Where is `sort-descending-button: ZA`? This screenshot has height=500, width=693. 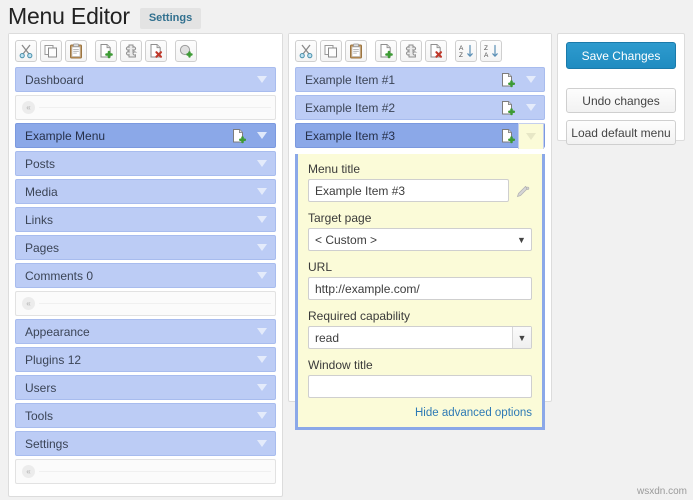
sort-descending-button: ZA is located at coordinates (491, 50).